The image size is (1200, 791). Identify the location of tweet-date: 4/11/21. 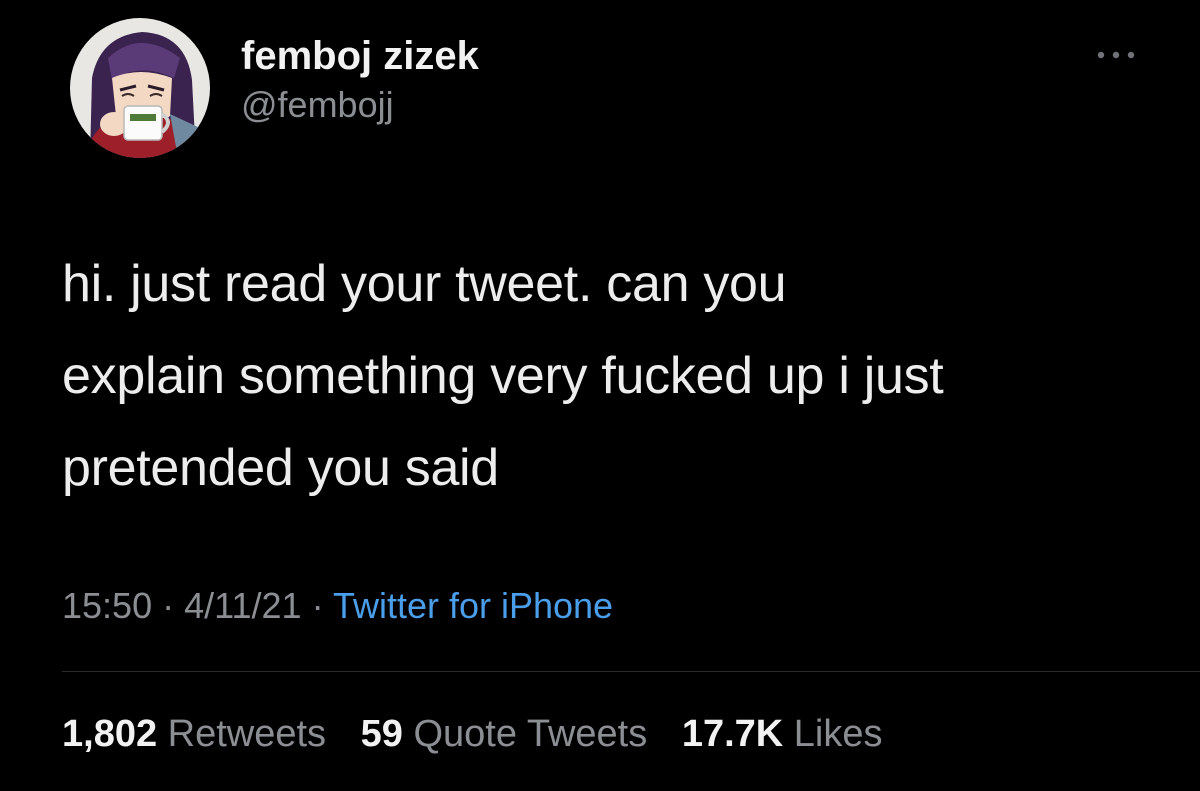
(242, 605).